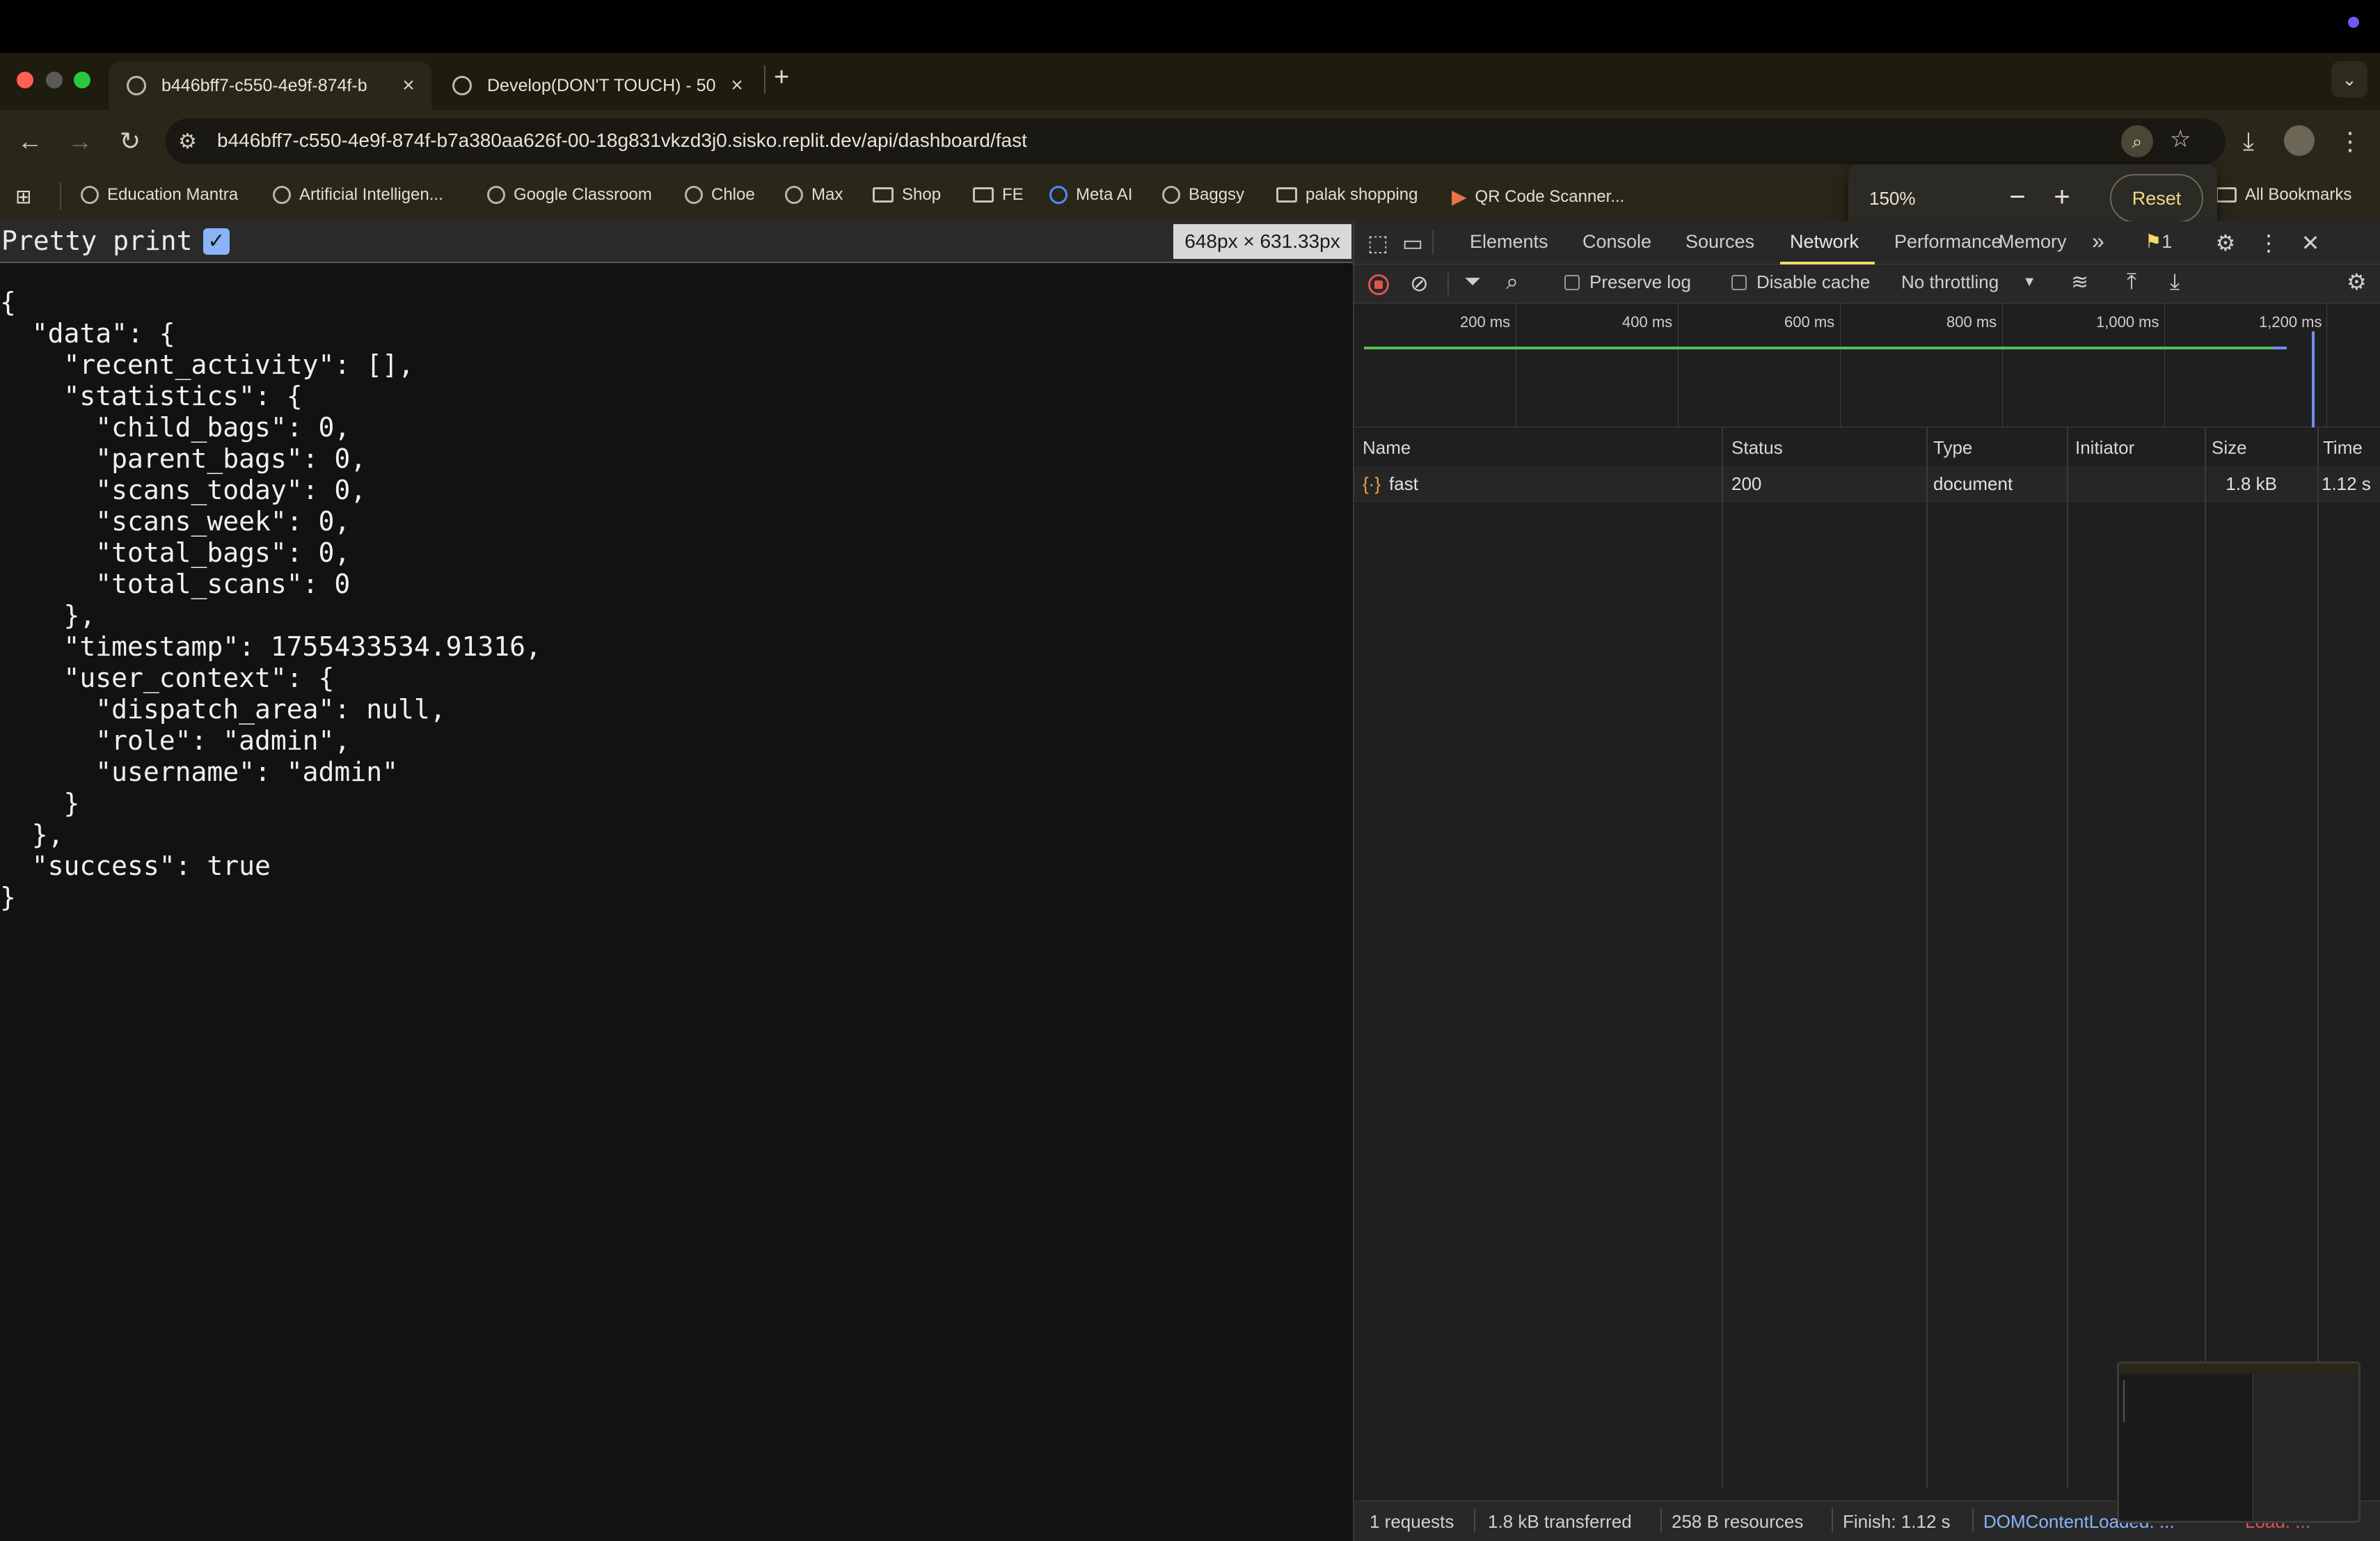 This screenshot has height=1541, width=2380. What do you see at coordinates (1627, 282) in the screenshot?
I see `preserve-log-checkbox: Preserve log` at bounding box center [1627, 282].